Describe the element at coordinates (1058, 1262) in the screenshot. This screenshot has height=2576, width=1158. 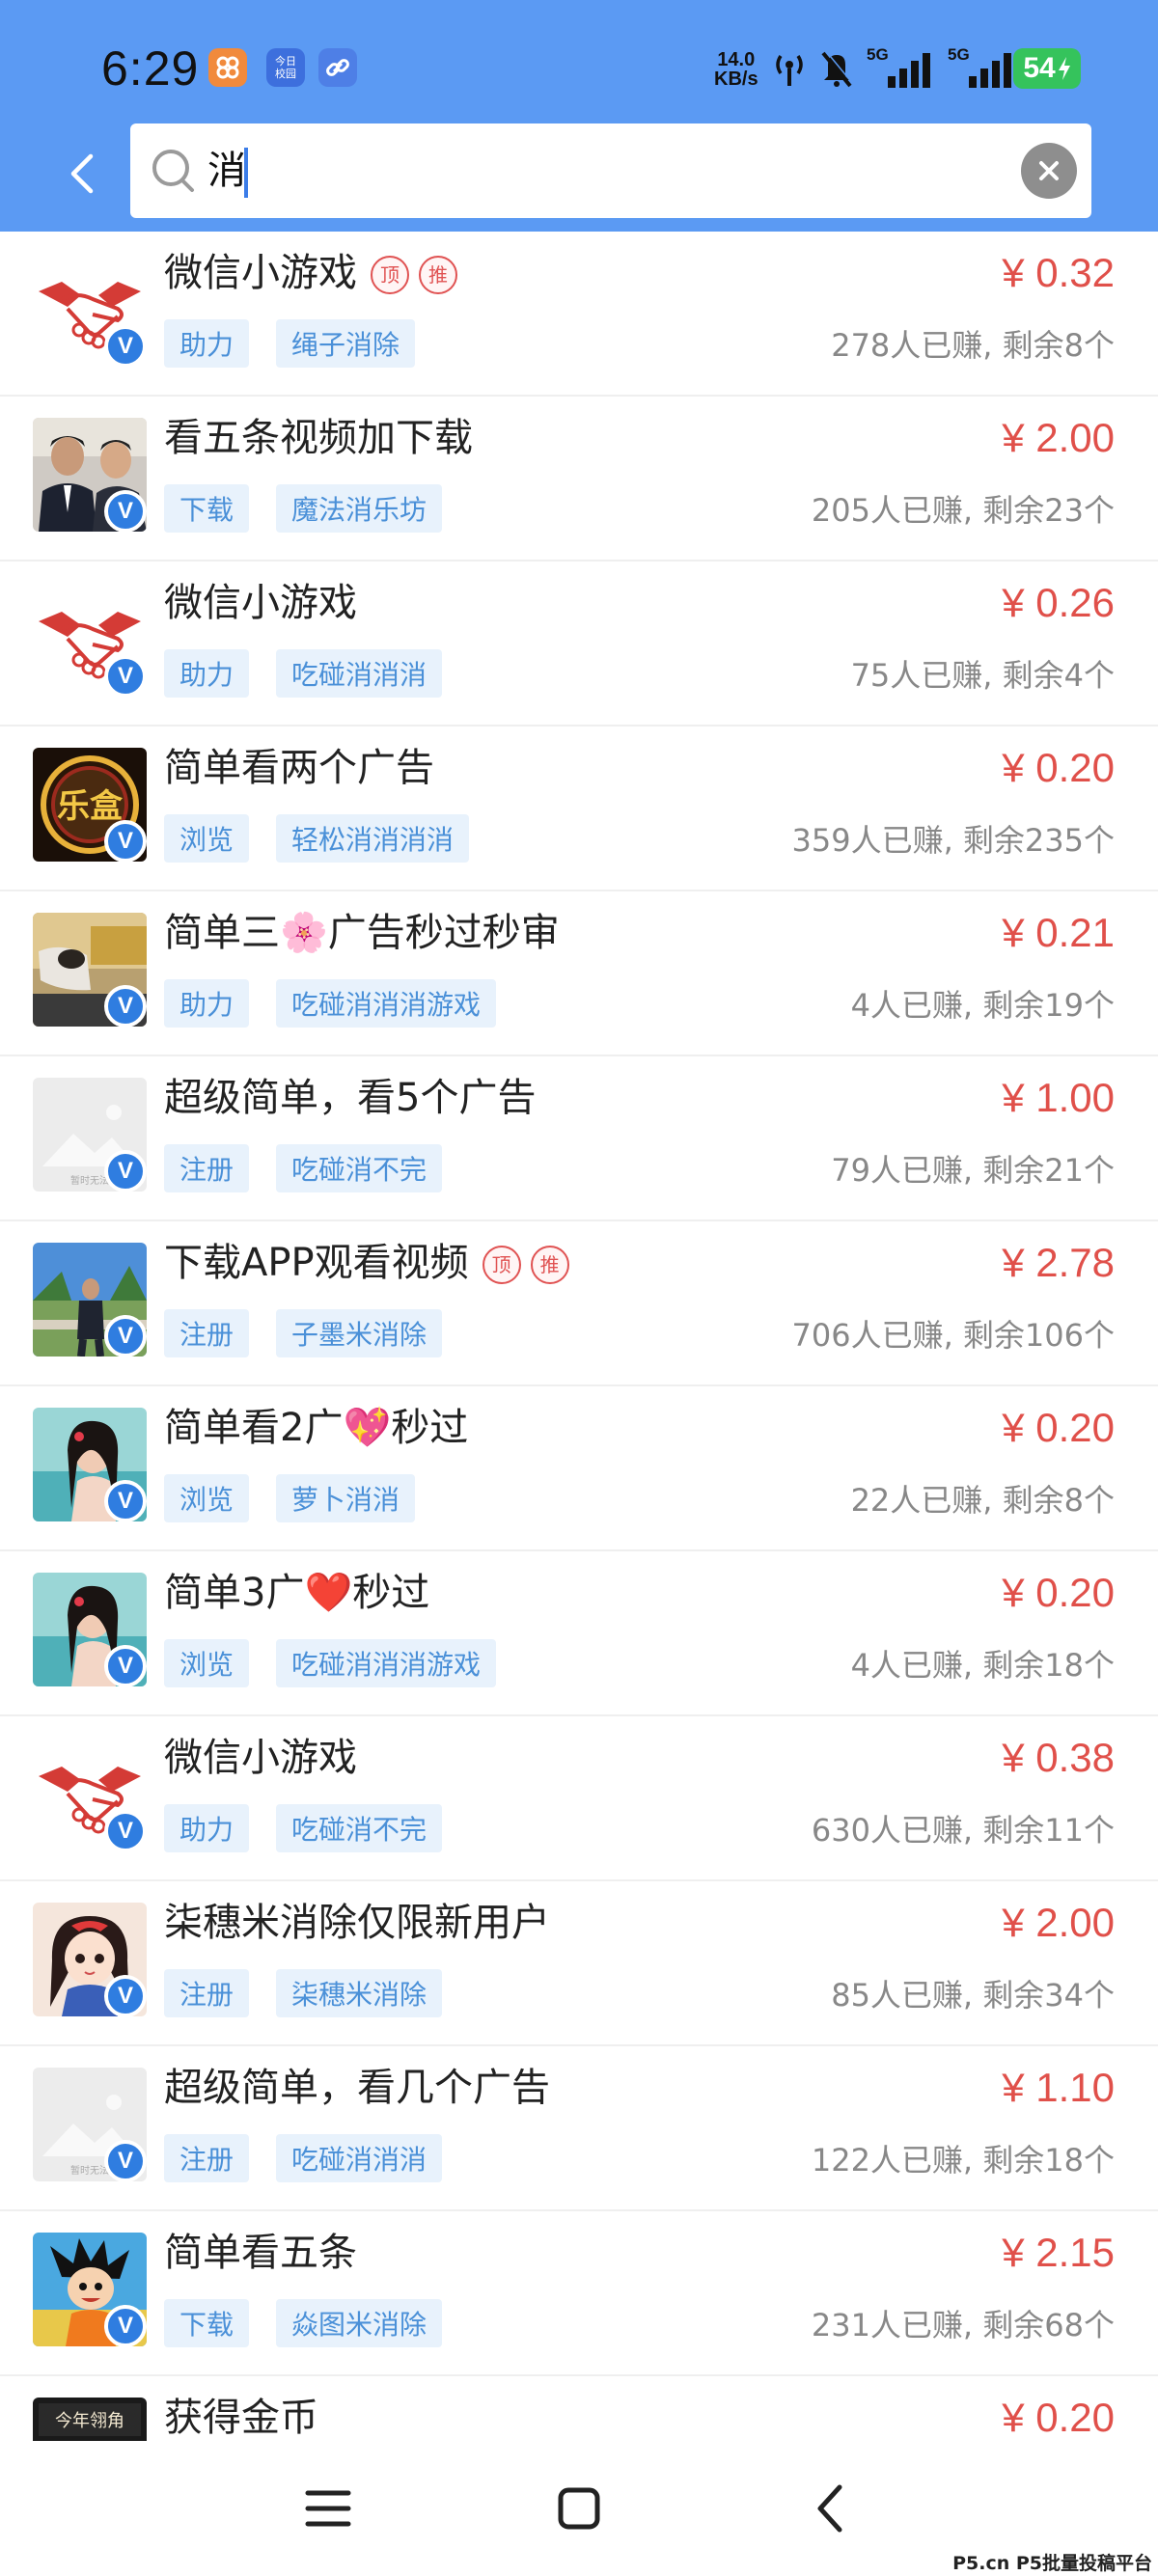
I see `task-price: ¥ 2.78` at that location.